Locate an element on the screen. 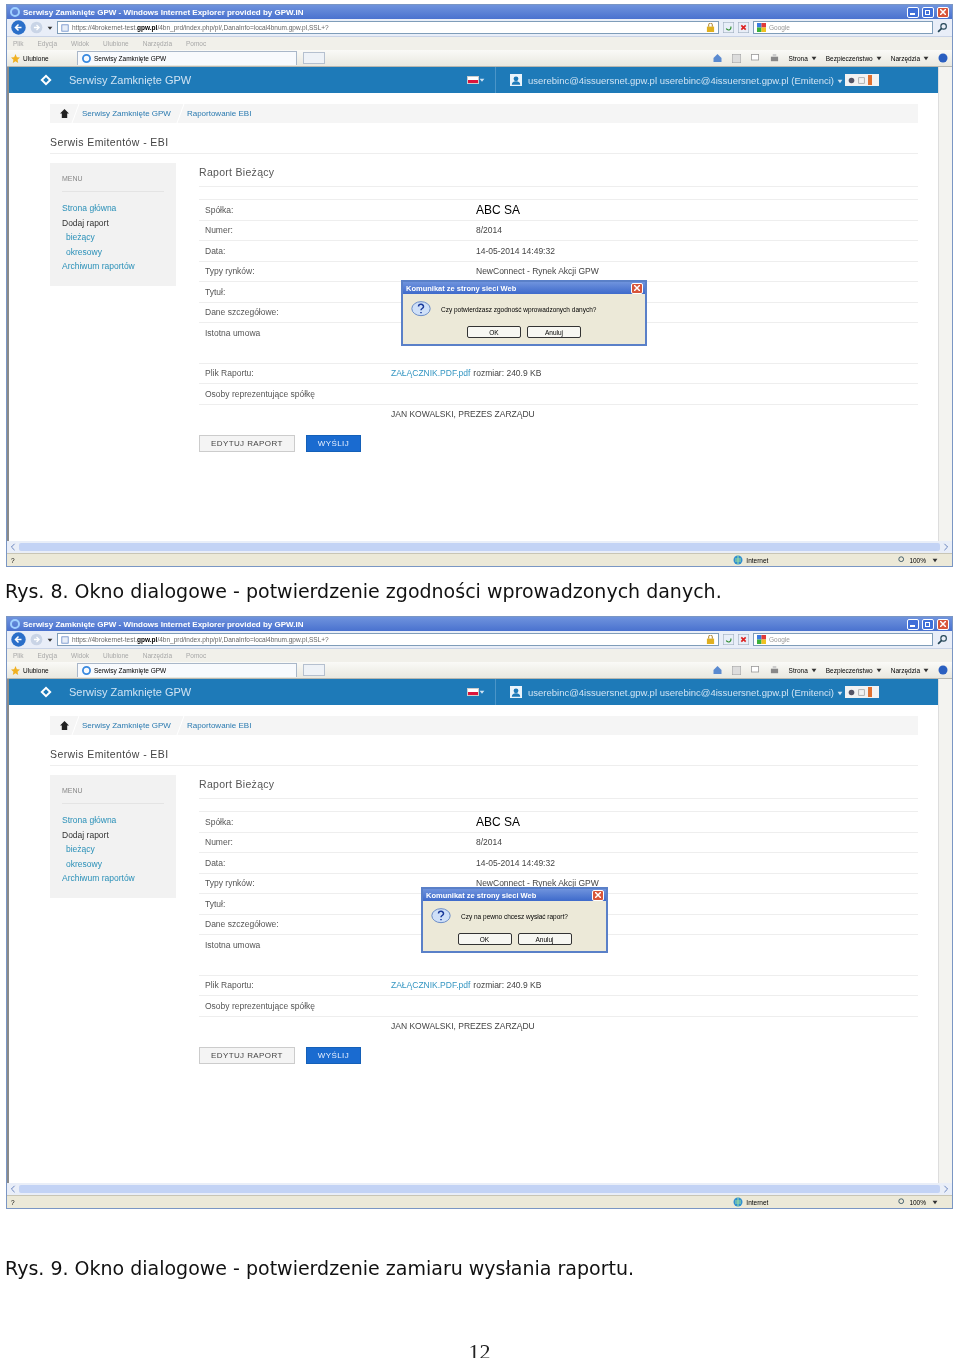  figure-caption: Rys. 9. Okno dialogowe - potwierdzenie zamiaru wysłania raportu. is located at coordinates (320, 1268).